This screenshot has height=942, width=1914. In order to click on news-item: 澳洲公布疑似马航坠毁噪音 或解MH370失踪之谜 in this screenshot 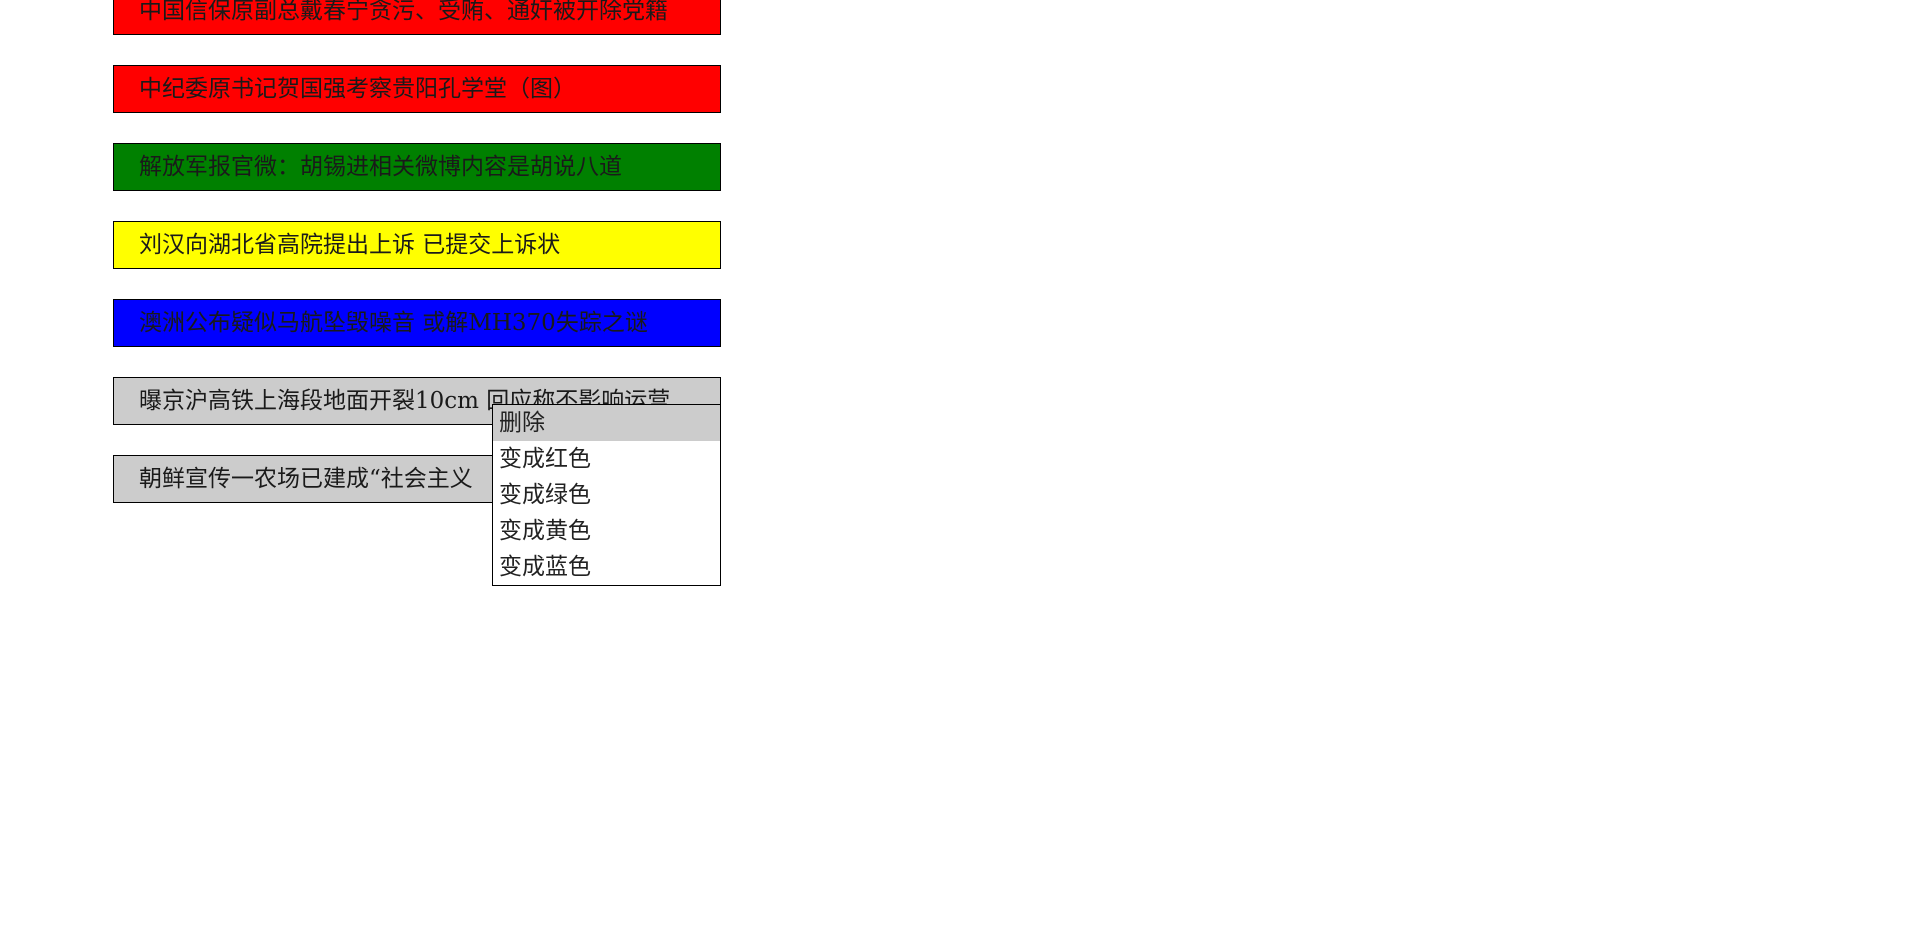, I will do `click(417, 323)`.